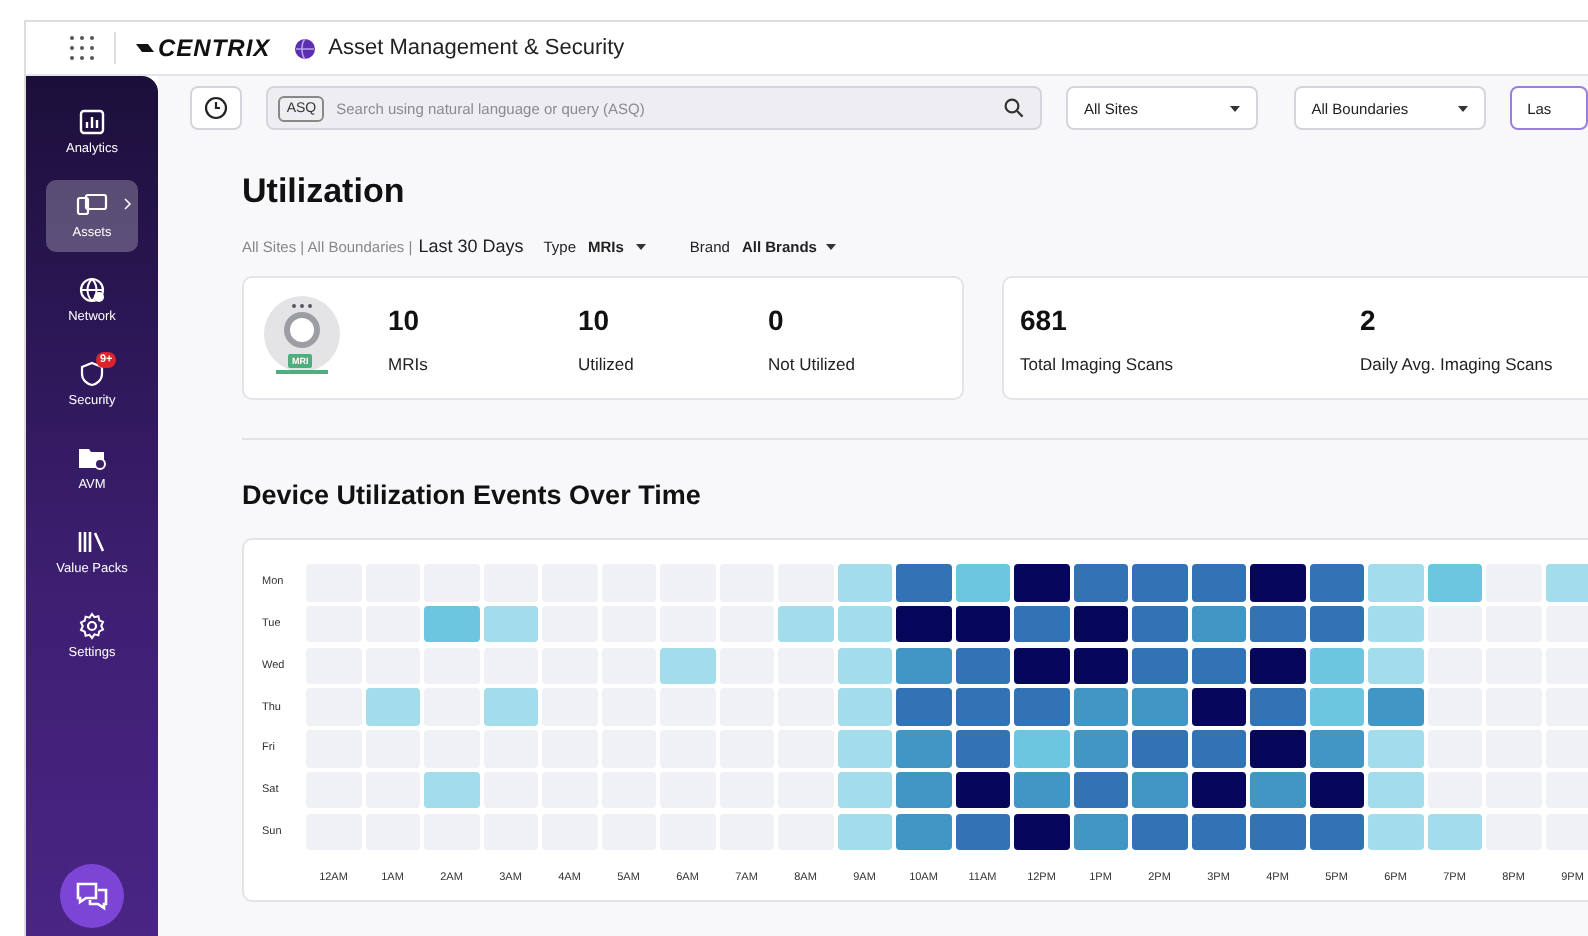 Image resolution: width=1588 pixels, height=936 pixels. What do you see at coordinates (92, 122) in the screenshot?
I see `chart-icon` at bounding box center [92, 122].